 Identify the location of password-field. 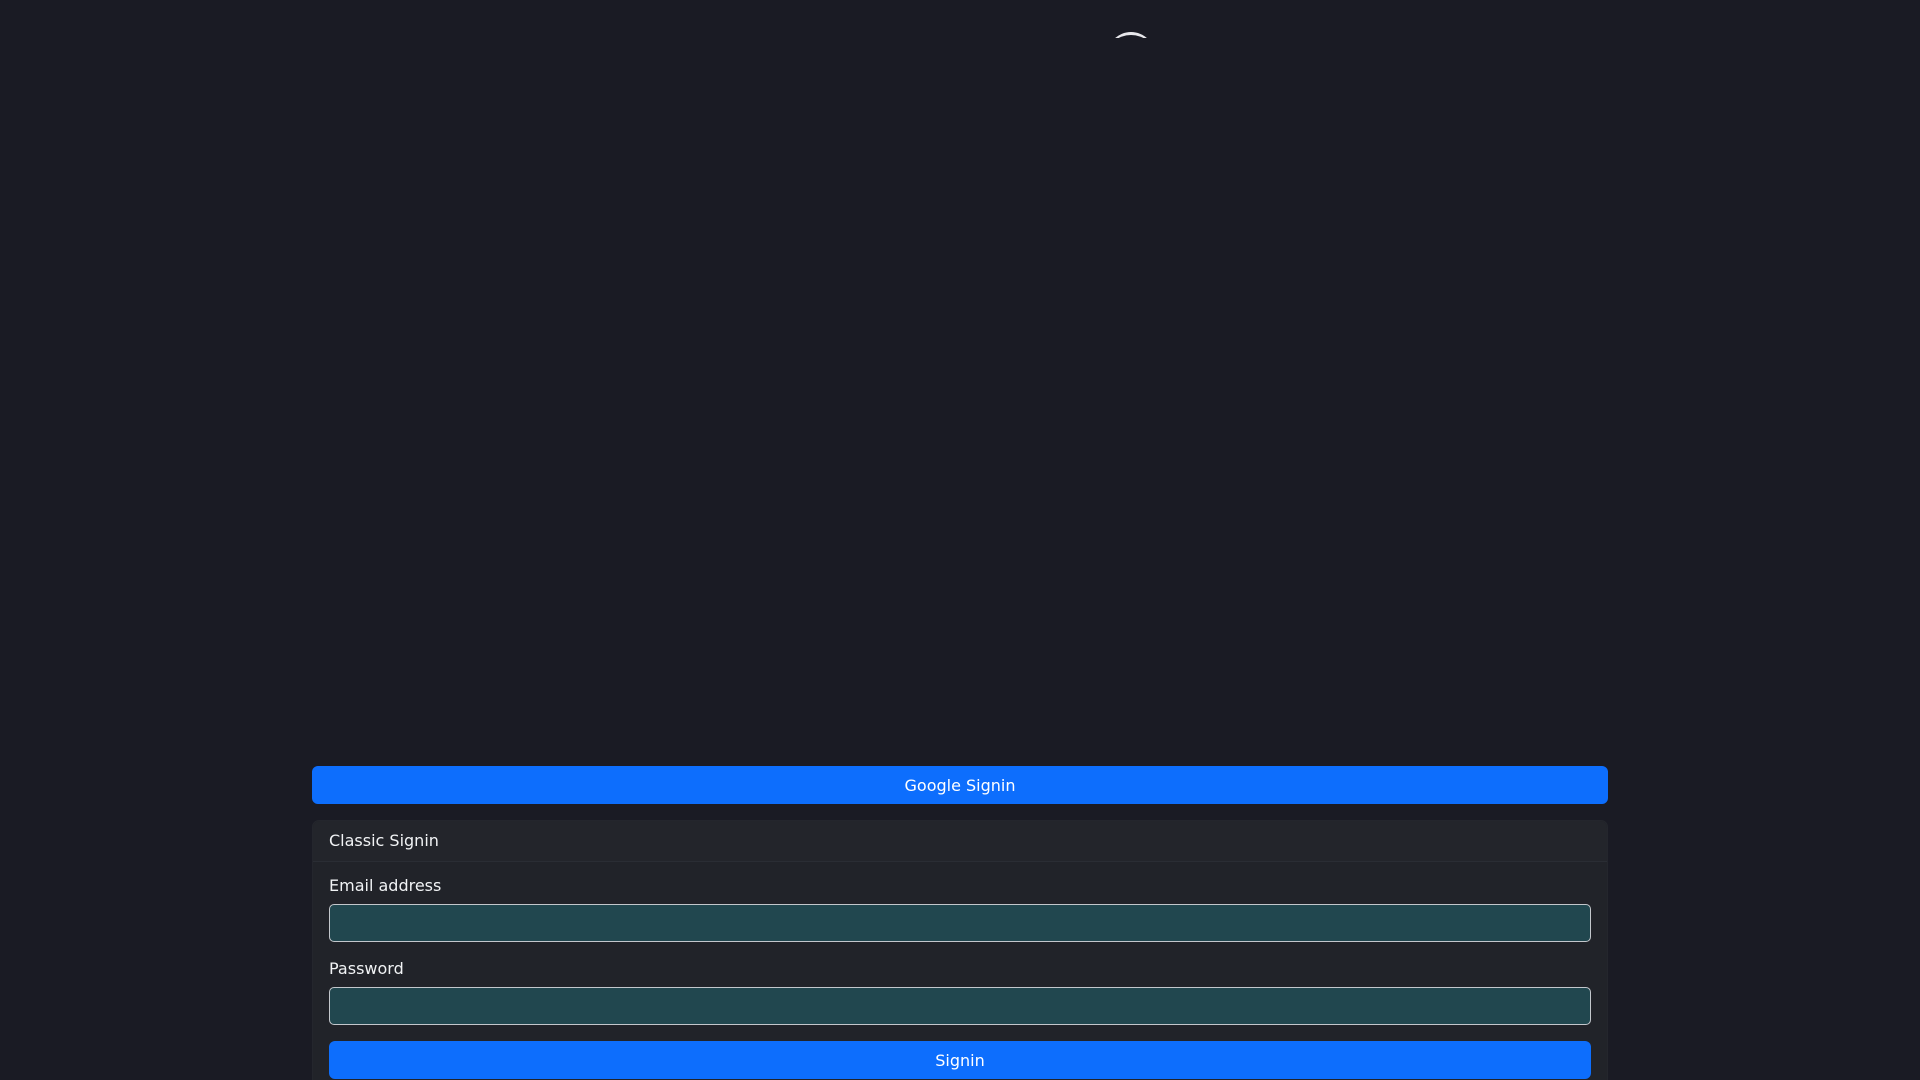
(960, 1006).